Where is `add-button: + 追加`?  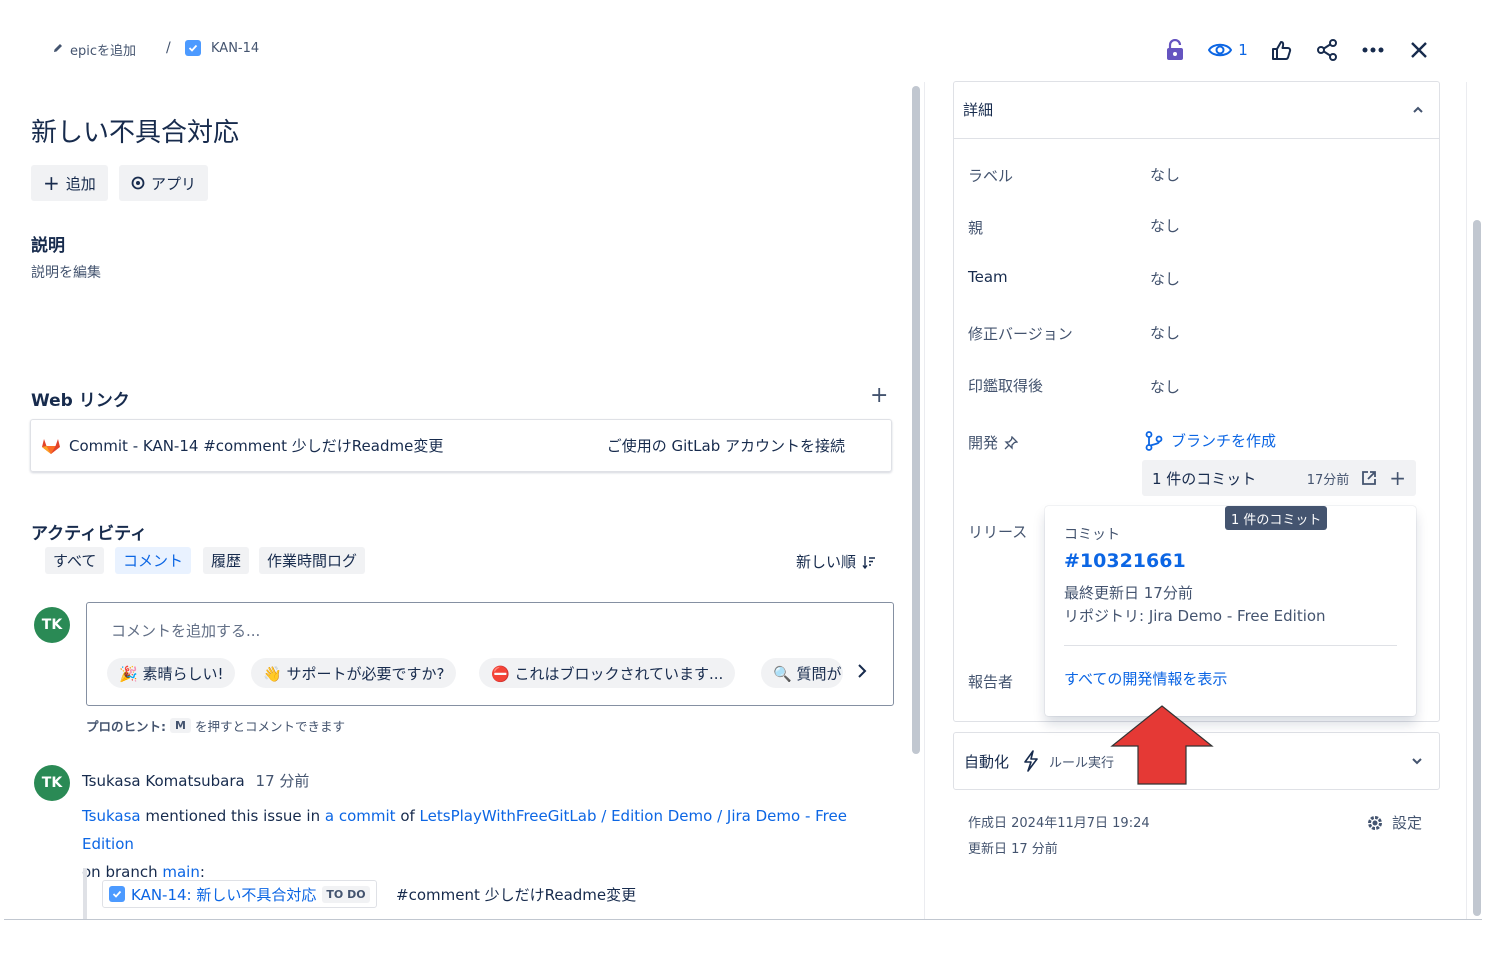 add-button: + 追加 is located at coordinates (69, 183).